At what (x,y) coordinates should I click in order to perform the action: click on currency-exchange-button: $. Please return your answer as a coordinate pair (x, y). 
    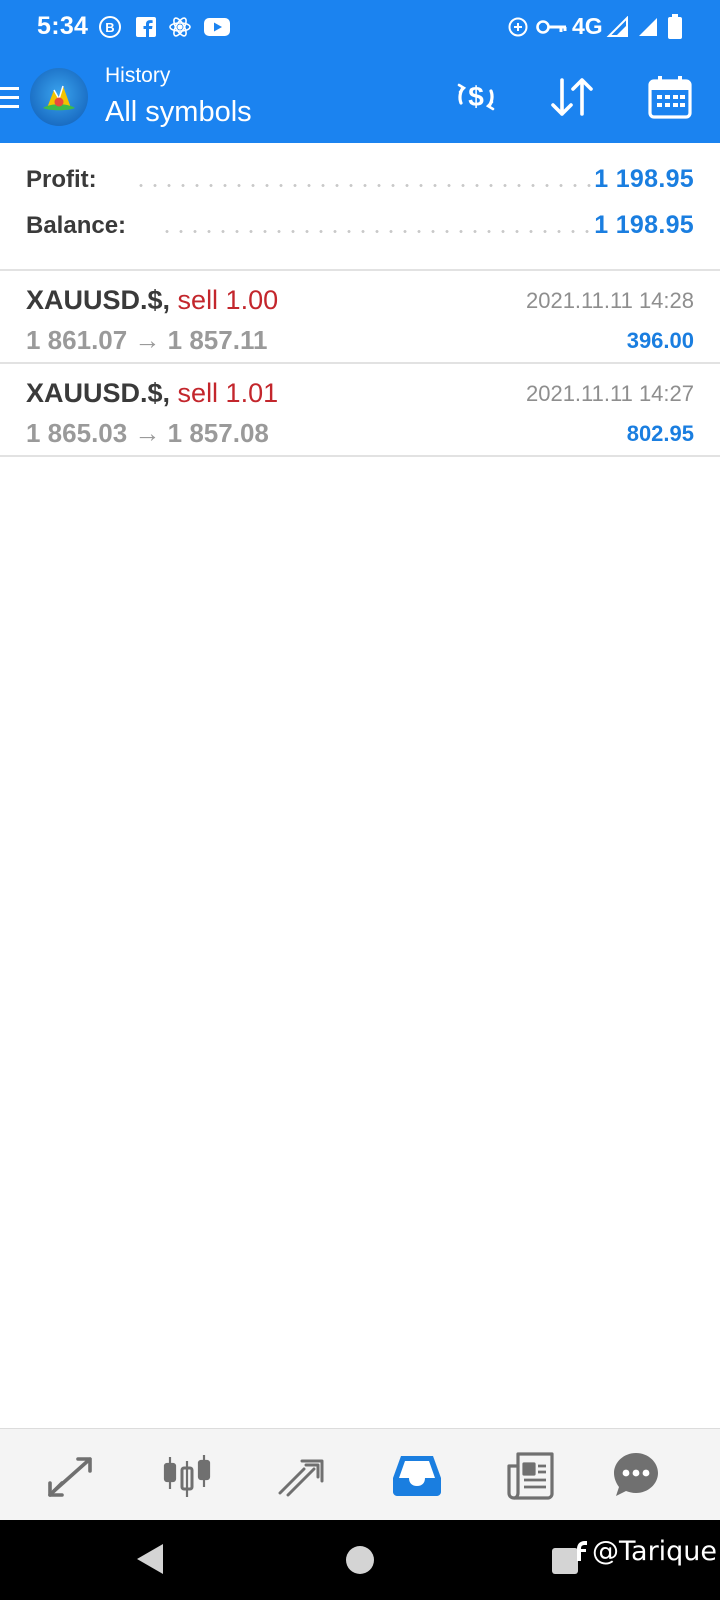
    Looking at the image, I should click on (476, 97).